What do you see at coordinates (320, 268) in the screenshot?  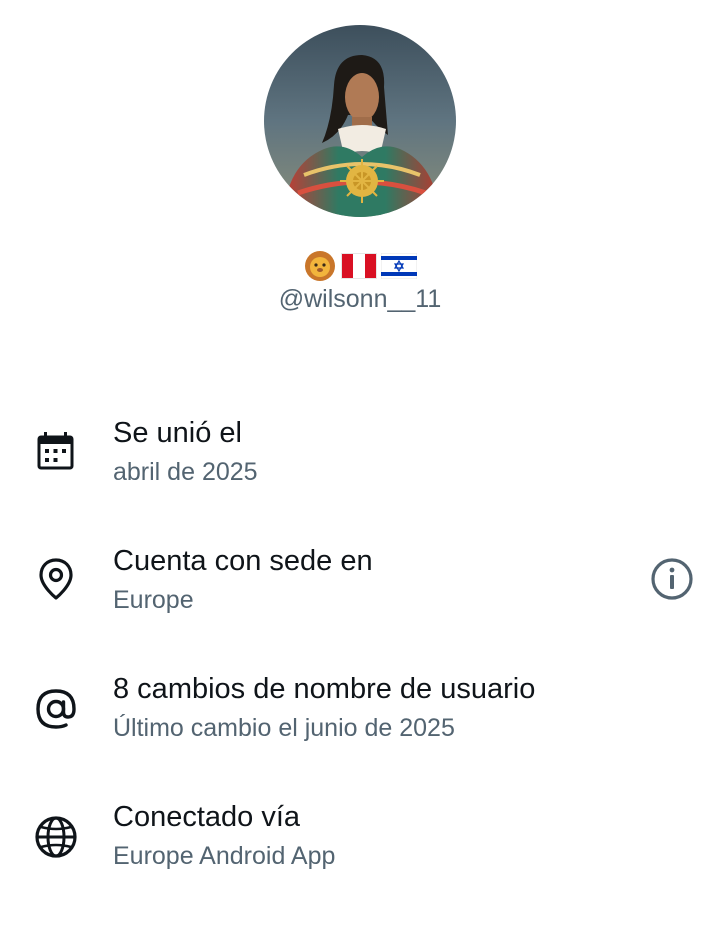 I see `lion-emoji` at bounding box center [320, 268].